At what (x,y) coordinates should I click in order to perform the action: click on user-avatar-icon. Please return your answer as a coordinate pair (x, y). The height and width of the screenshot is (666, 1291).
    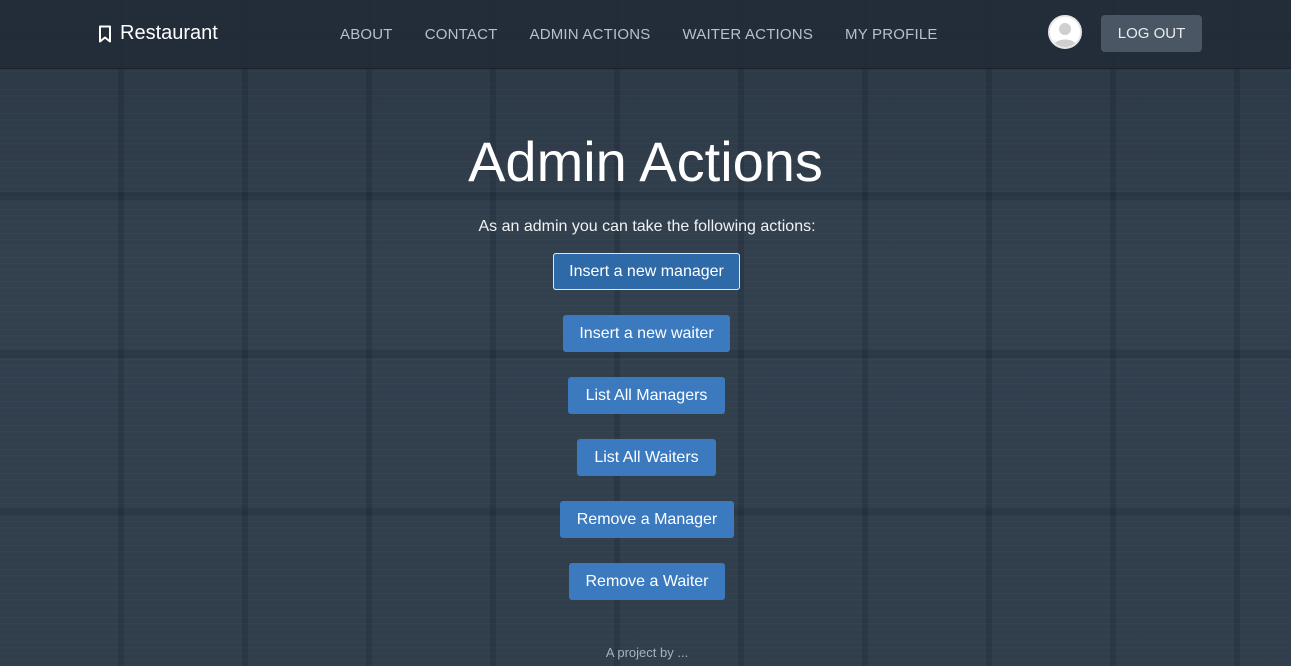
    Looking at the image, I should click on (1065, 32).